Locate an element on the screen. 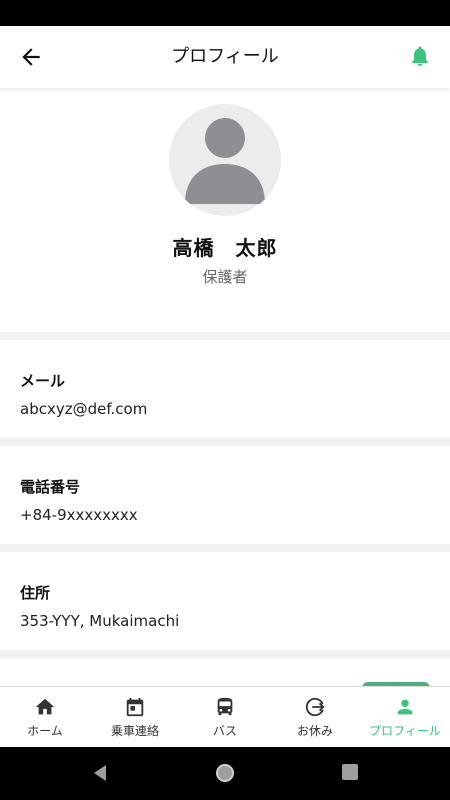  page-title: プロフィール is located at coordinates (225, 56).